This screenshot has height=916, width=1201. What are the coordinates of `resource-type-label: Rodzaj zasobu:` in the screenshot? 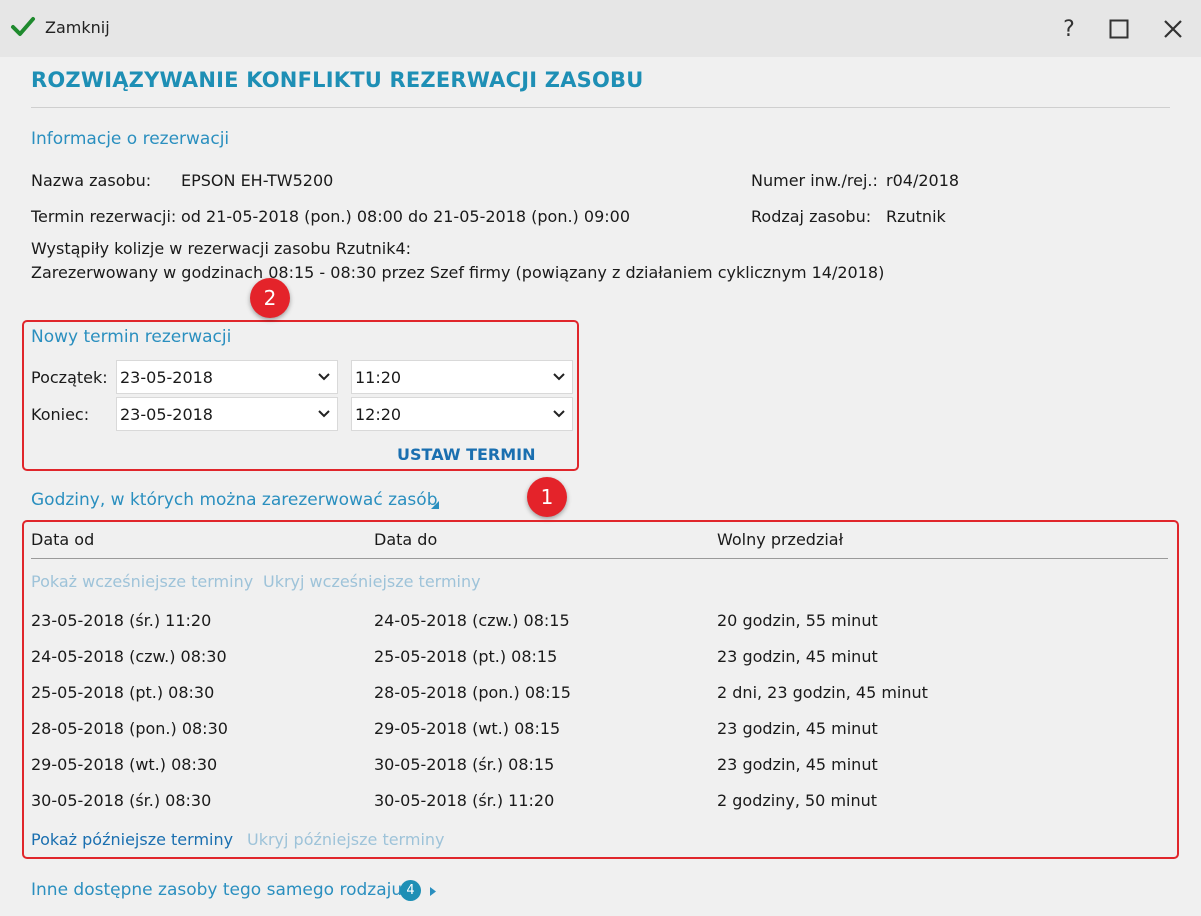 It's located at (811, 216).